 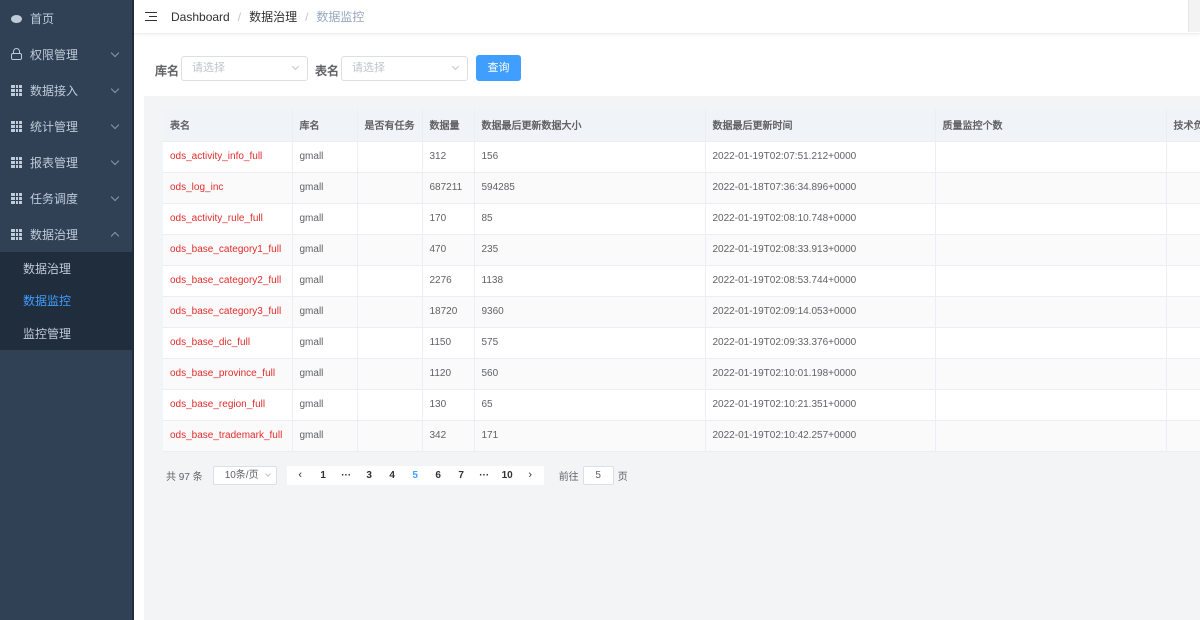 I want to click on sidebar-item-statistics: 统计管理, so click(x=66, y=126).